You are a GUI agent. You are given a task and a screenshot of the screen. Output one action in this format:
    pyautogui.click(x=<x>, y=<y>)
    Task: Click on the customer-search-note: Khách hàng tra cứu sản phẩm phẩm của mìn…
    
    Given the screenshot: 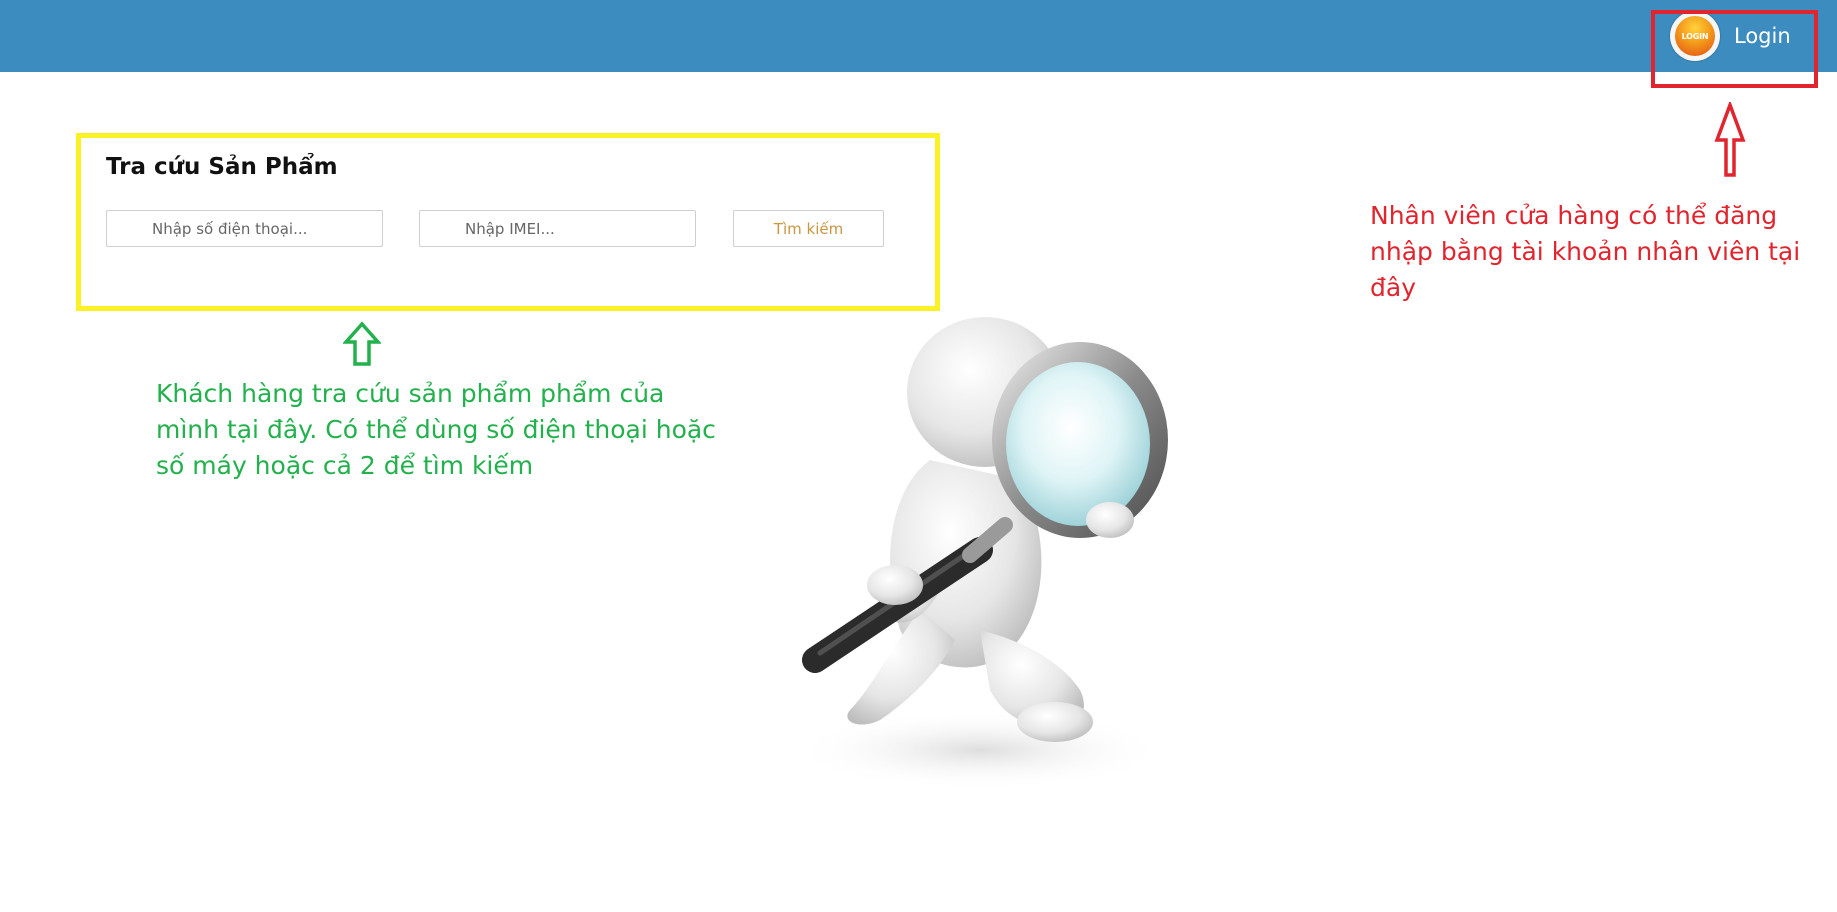 What is the action you would take?
    pyautogui.click(x=436, y=429)
    